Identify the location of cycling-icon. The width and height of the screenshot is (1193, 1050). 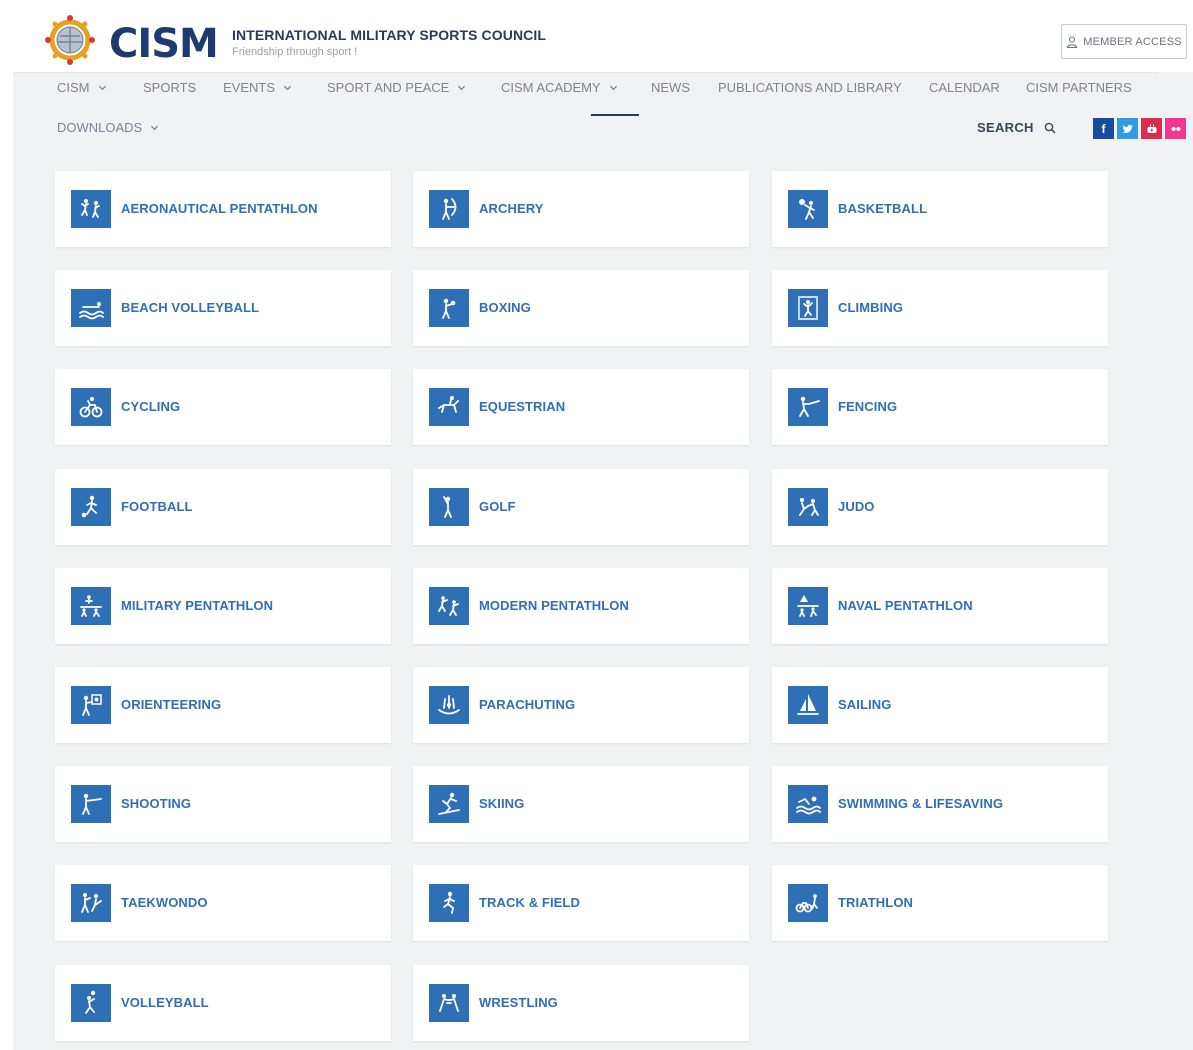
(91, 407).